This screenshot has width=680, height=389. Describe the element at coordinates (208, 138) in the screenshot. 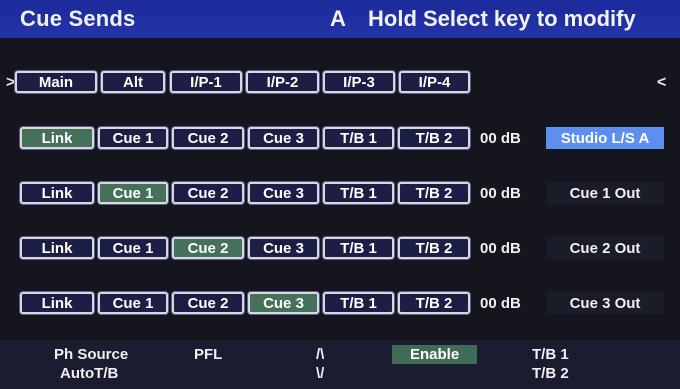

I see `row-1-cue-2-button: Cue 2` at that location.